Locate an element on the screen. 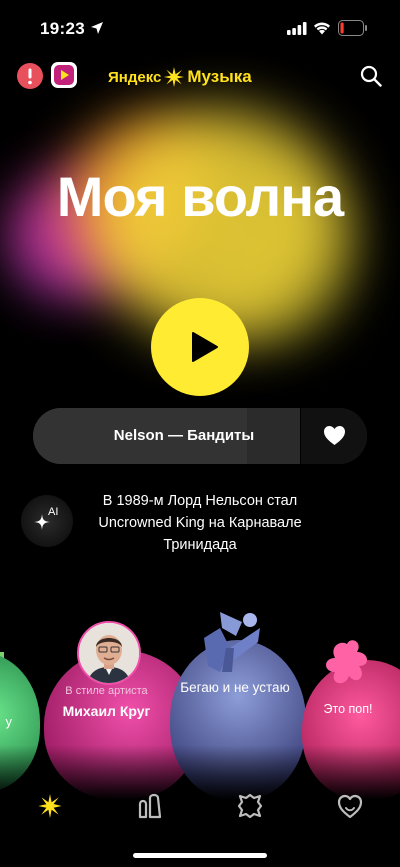 The width and height of the screenshot is (400, 867). alert-icon is located at coordinates (30, 76).